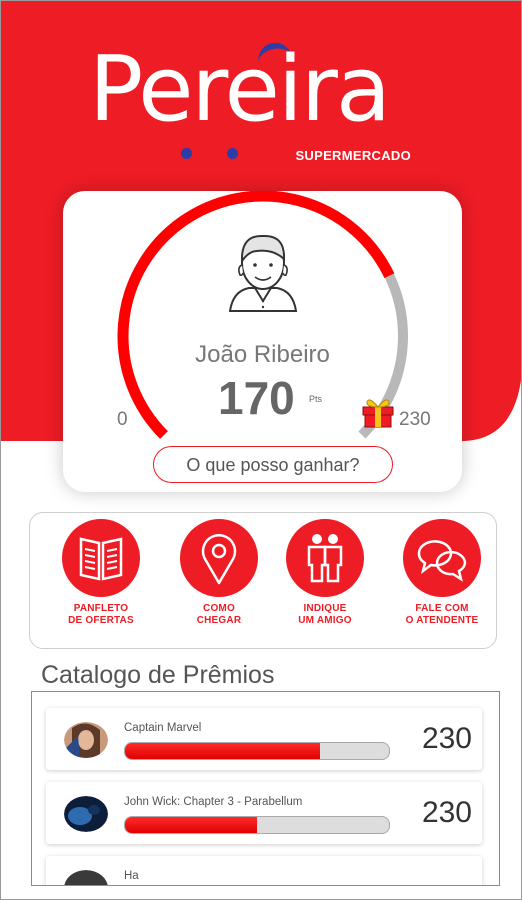  I want to click on contact-attendant-button: FALE COM O ATENDENTE, so click(442, 573).